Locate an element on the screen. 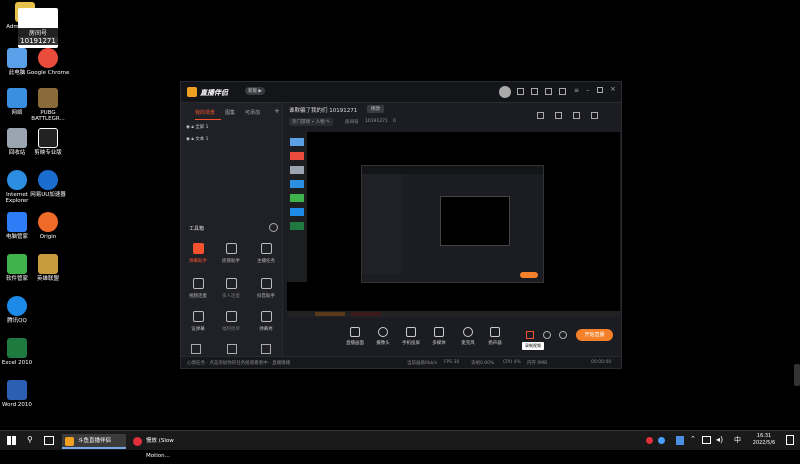  danmaku-icon is located at coordinates (198, 248).